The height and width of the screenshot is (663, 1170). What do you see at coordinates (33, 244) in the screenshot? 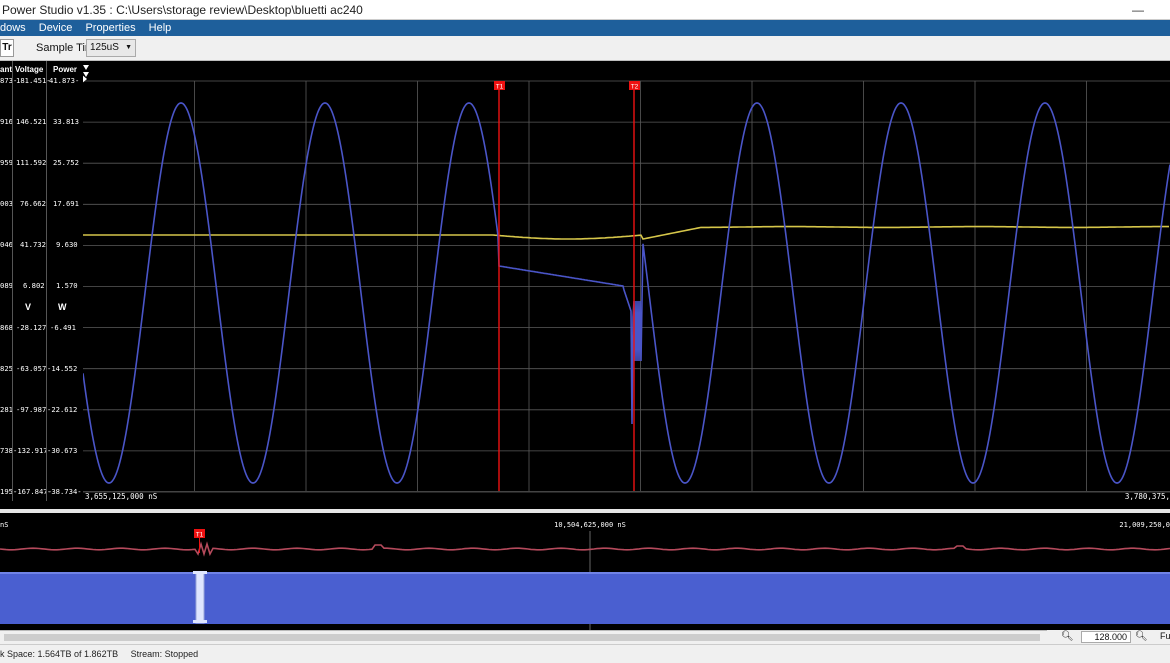
I see `voltage-tick: 41.732` at bounding box center [33, 244].